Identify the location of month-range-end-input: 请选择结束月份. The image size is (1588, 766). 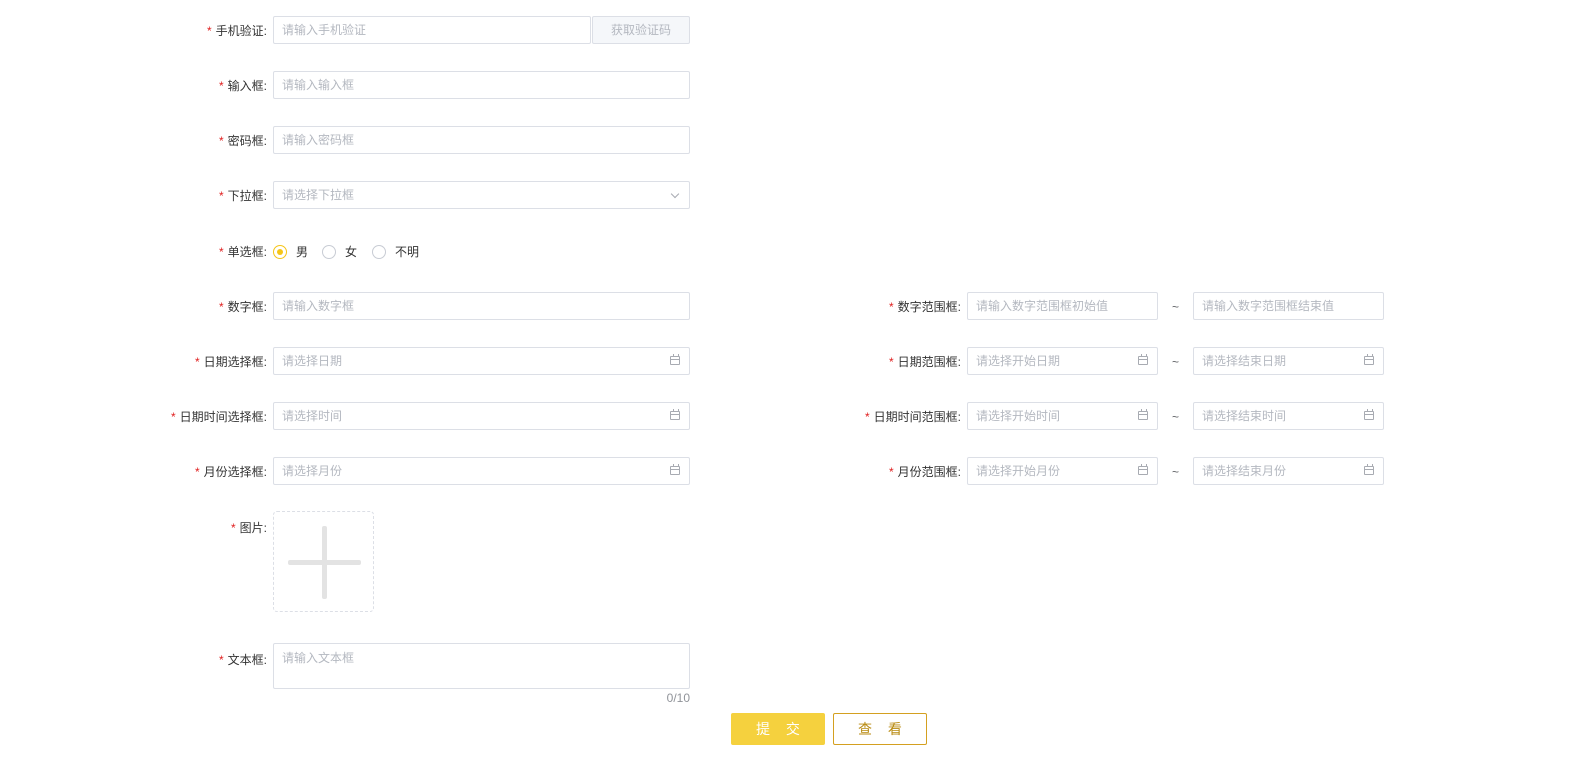
(1288, 471).